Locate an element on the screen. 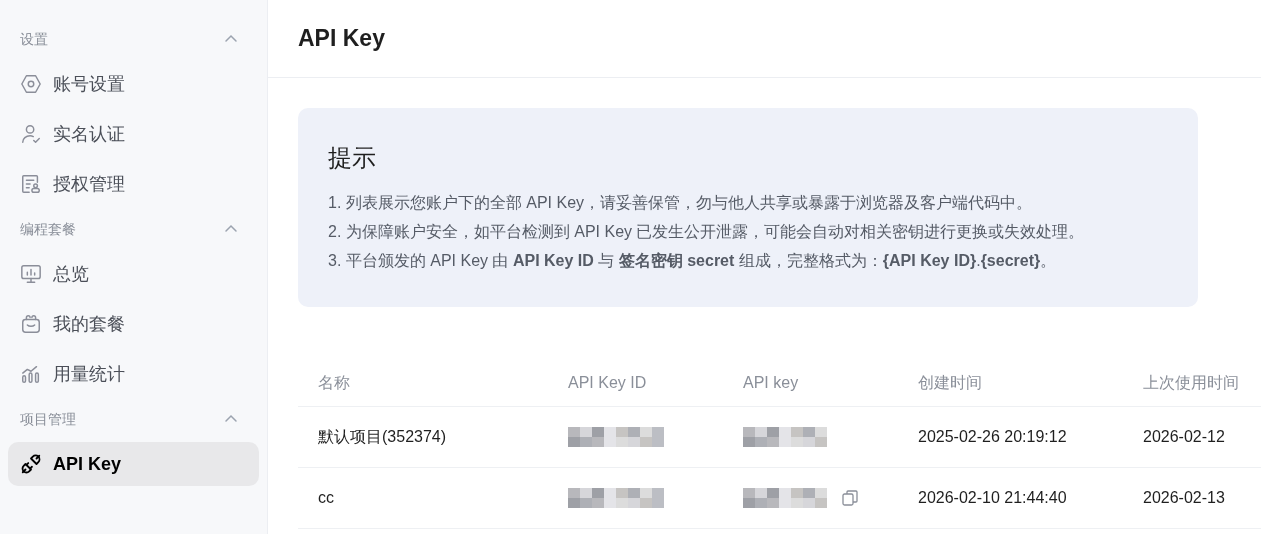 Image resolution: width=1261 pixels, height=534 pixels. table-cell: 2025-02-26 20:19:12 is located at coordinates (992, 436).